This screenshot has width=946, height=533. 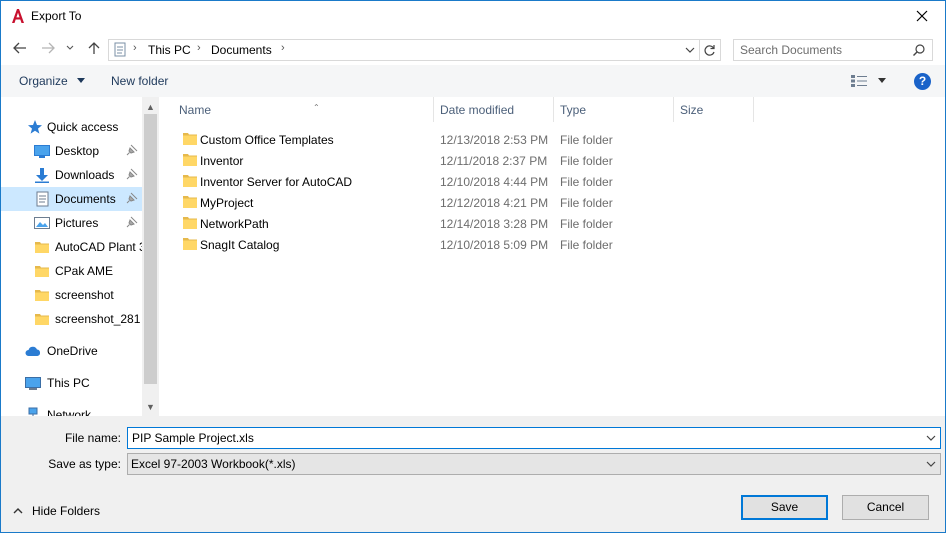 I want to click on column-header-label: Name, so click(x=195, y=110).